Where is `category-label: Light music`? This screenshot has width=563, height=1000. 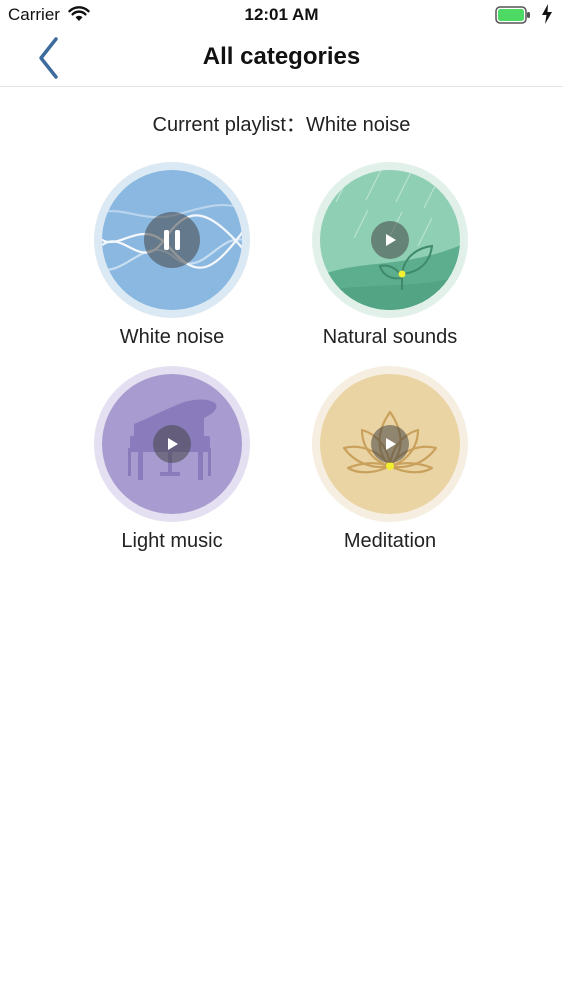 category-label: Light music is located at coordinates (172, 541).